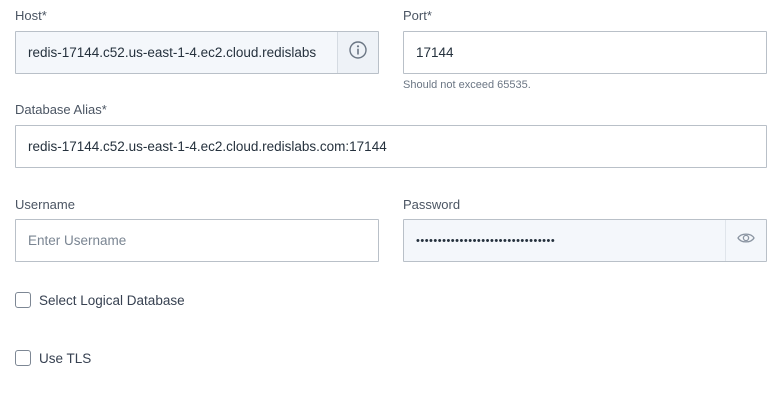  Describe the element at coordinates (31, 15) in the screenshot. I see `host-label: Host*` at that location.